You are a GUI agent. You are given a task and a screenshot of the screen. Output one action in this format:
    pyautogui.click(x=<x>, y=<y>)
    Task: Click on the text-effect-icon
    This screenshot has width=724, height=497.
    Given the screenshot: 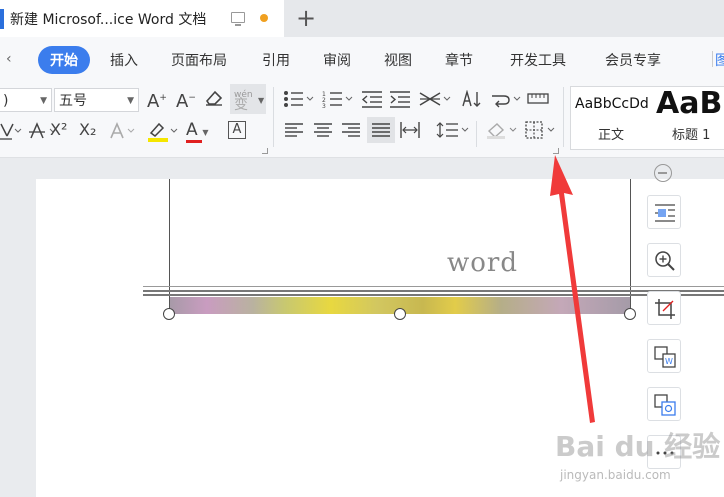 What is the action you would take?
    pyautogui.click(x=123, y=133)
    